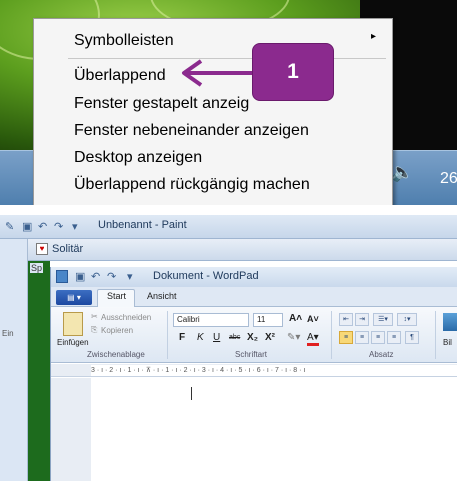 Image resolution: width=457 pixels, height=481 pixels. Describe the element at coordinates (383, 319) in the screenshot. I see `bullets-icon: ☰▾` at that location.